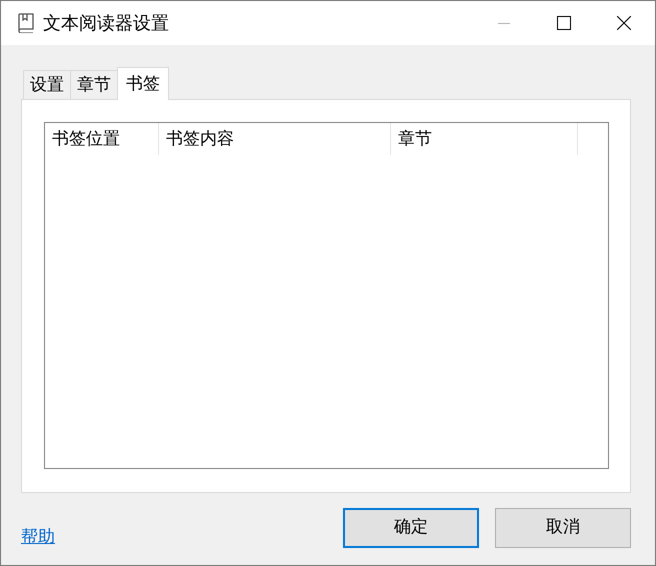 The image size is (656, 566). Describe the element at coordinates (624, 23) in the screenshot. I see `close-icon` at that location.